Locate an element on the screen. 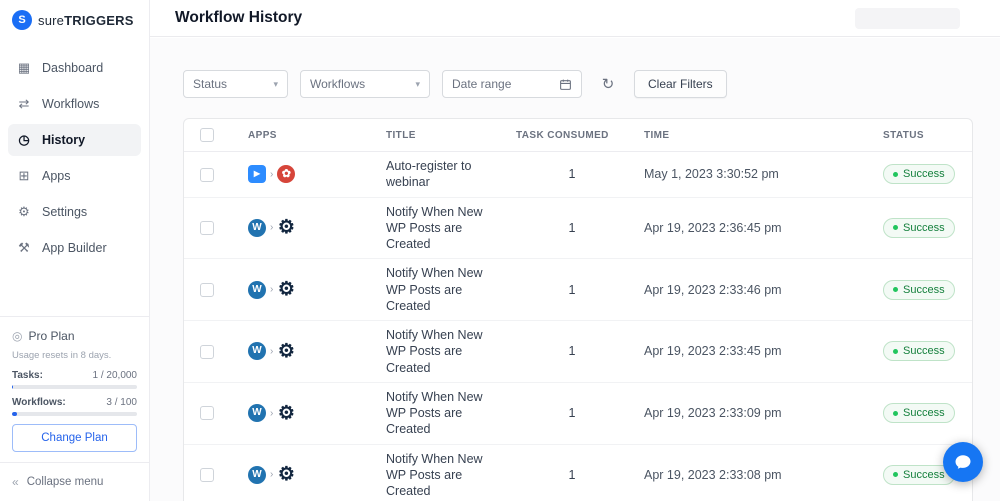  sidebar-item-label: Workflows is located at coordinates (71, 104).